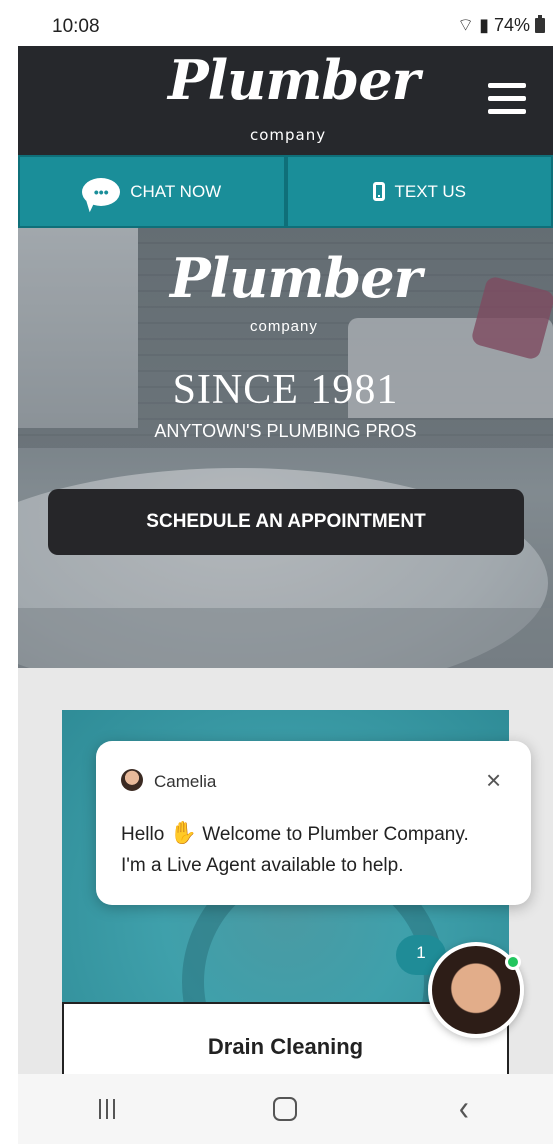 The width and height of the screenshot is (559, 1144). I want to click on status-time: 10:08, so click(76, 26).